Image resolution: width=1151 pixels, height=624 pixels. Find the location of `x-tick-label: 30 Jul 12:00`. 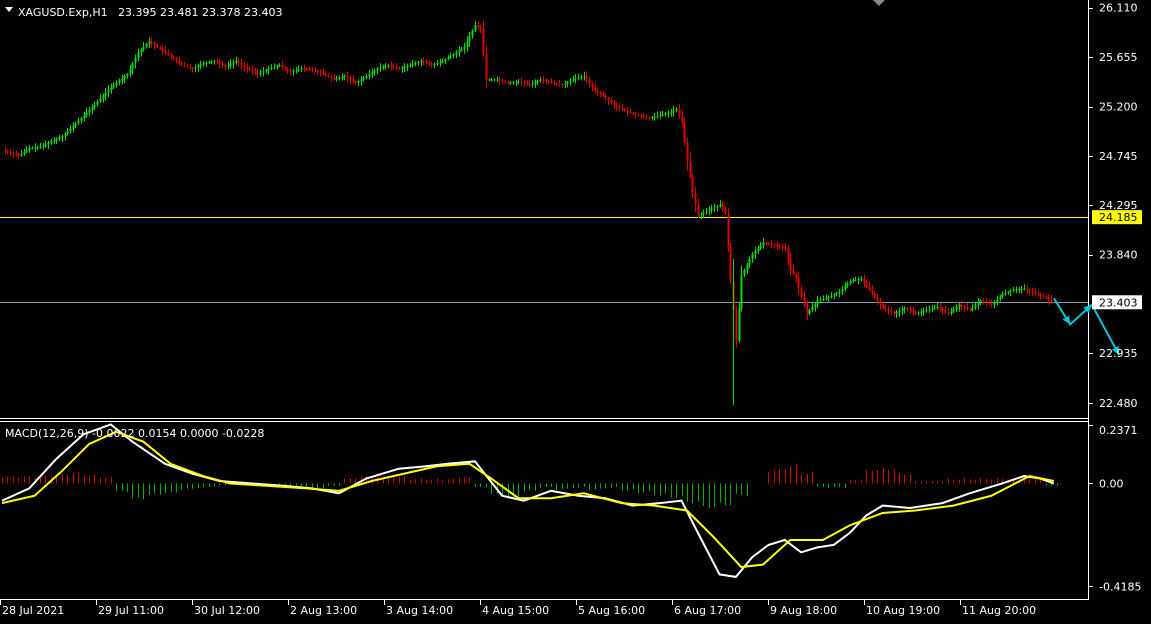

x-tick-label: 30 Jul 12:00 is located at coordinates (227, 610).